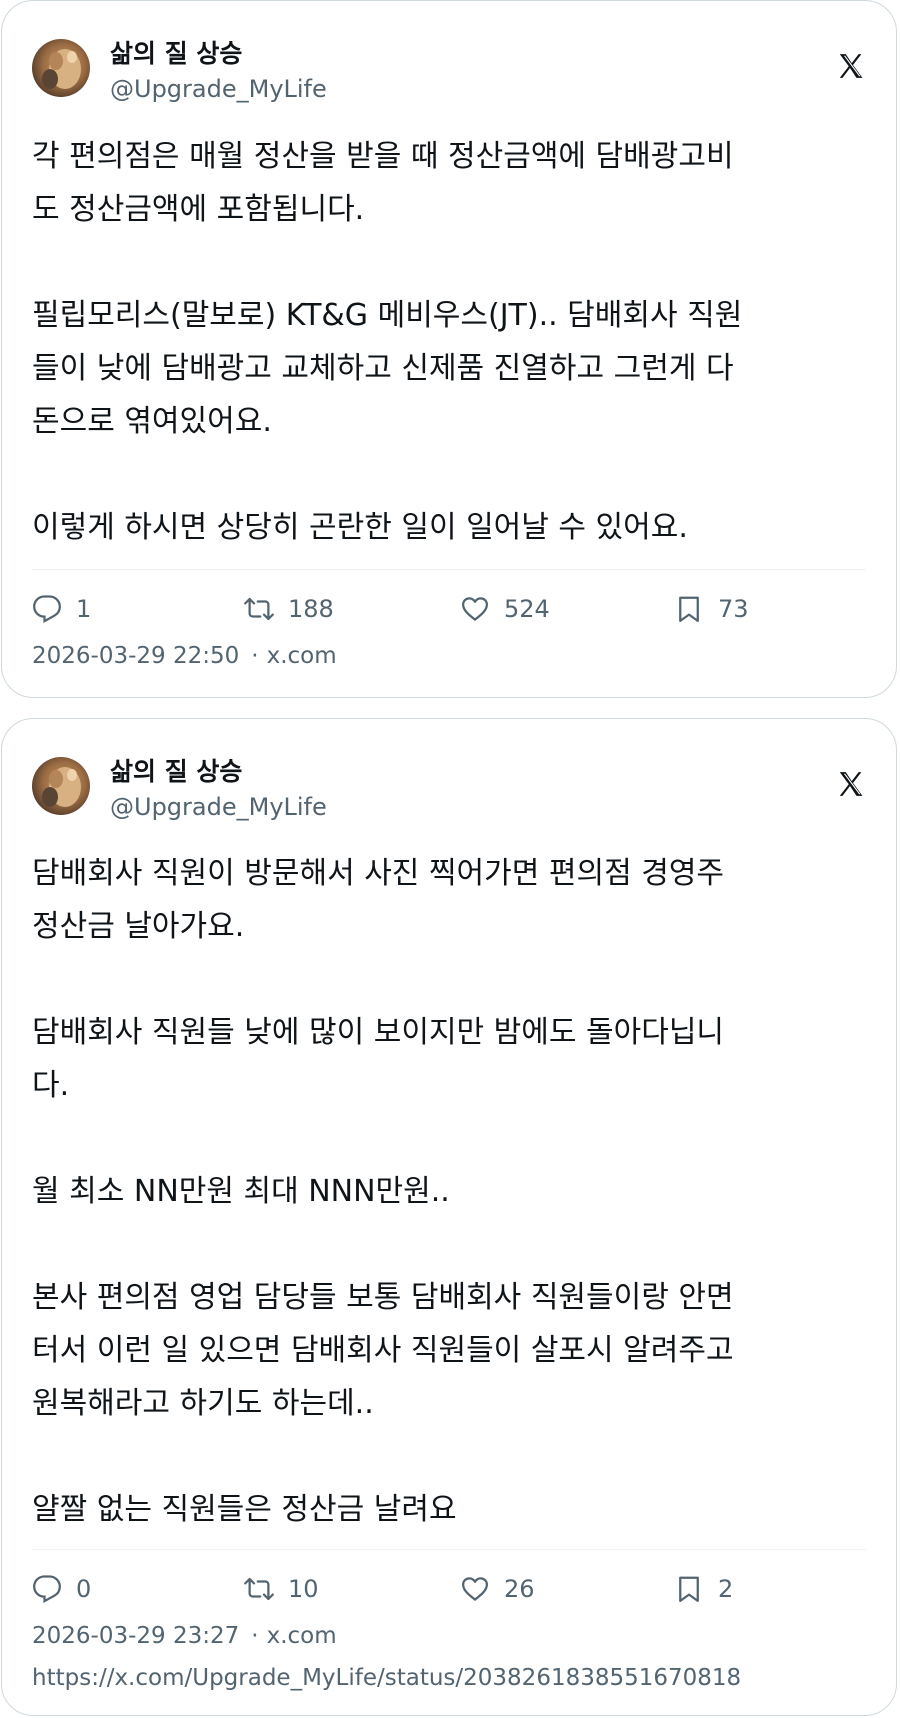  Describe the element at coordinates (497, 1589) in the screenshot. I see `like-button: 26` at that location.